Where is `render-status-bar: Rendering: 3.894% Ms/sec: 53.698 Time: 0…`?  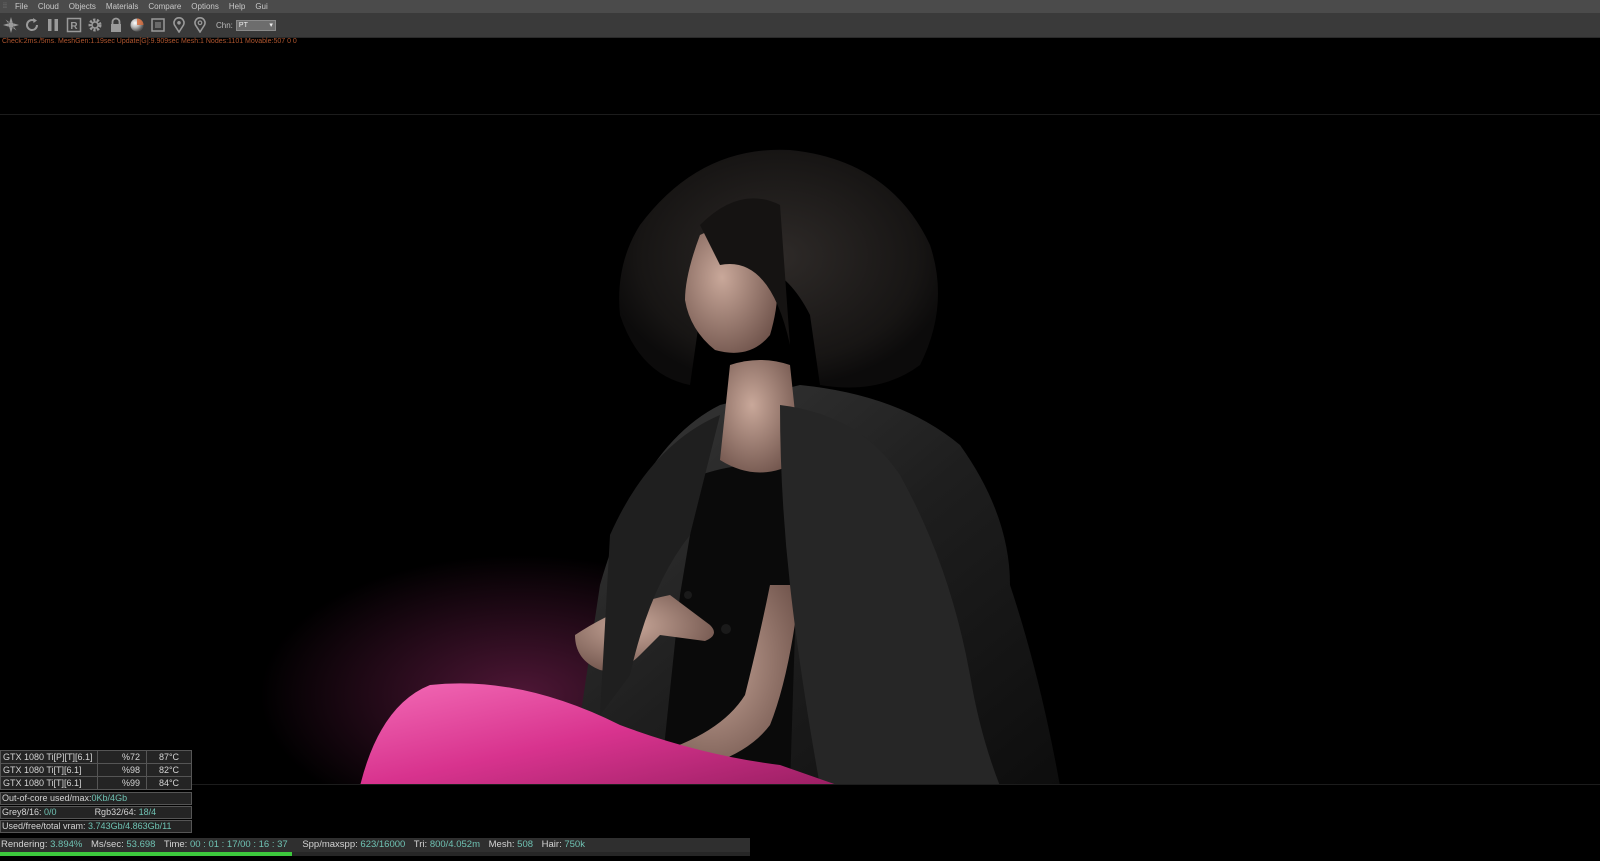
render-status-bar: Rendering: 3.894% Ms/sec: 53.698 Time: 0… is located at coordinates (375, 845).